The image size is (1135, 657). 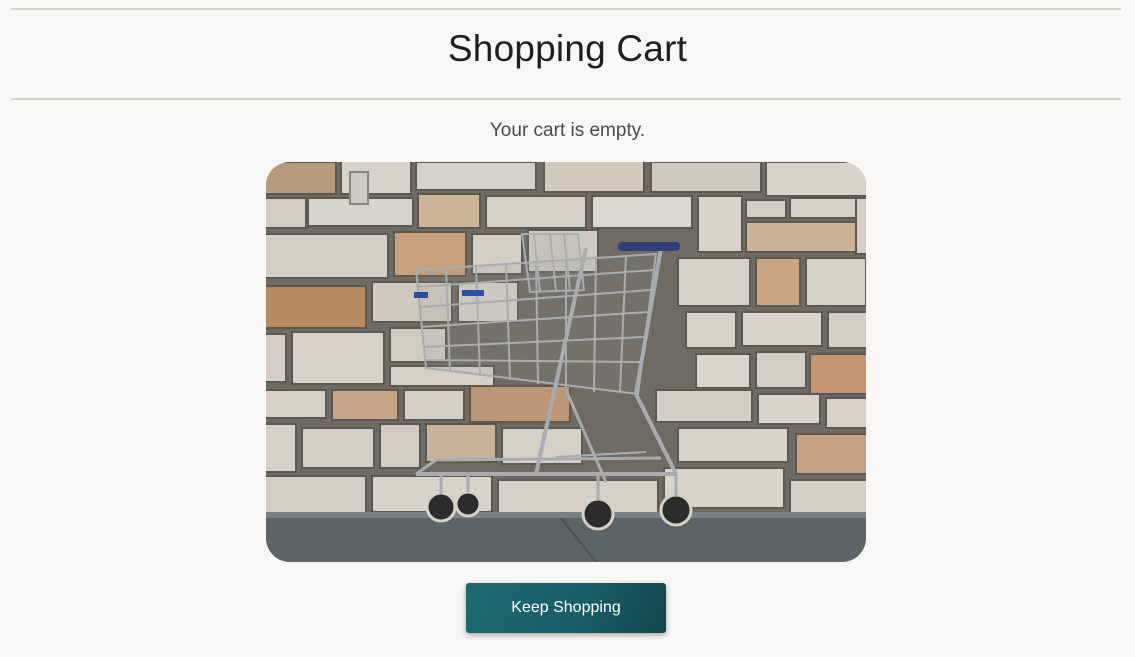 I want to click on title-divider, so click(x=566, y=99).